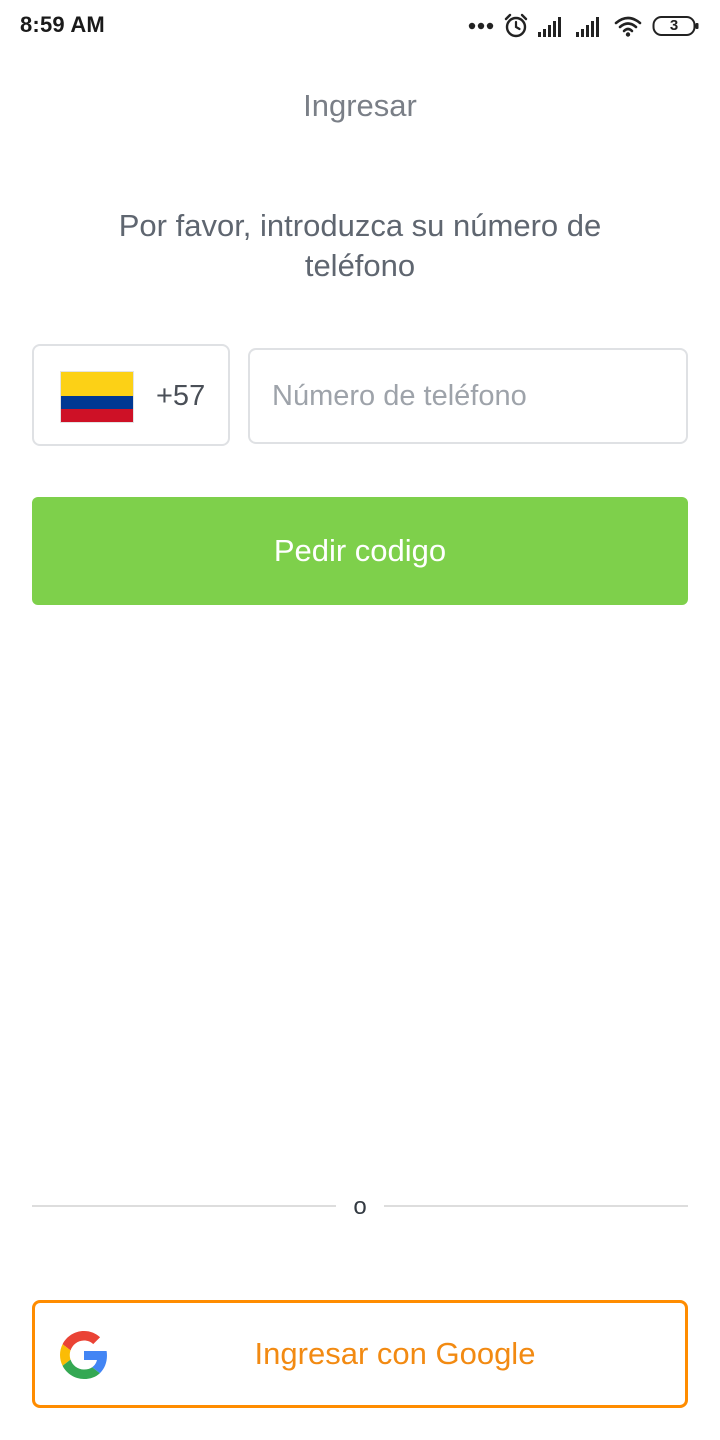  I want to click on divider-or-text: o, so click(360, 1206).